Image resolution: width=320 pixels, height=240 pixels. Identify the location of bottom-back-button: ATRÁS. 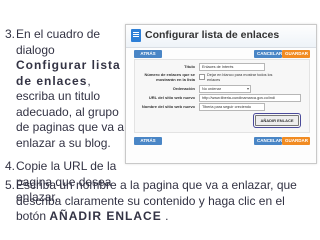
(148, 141).